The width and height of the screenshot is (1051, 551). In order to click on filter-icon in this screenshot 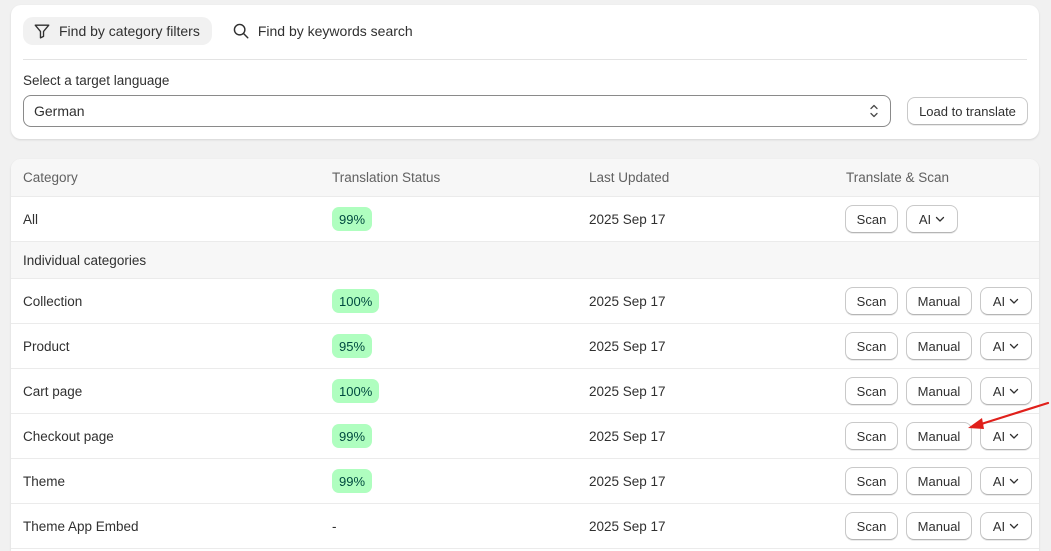, I will do `click(42, 31)`.